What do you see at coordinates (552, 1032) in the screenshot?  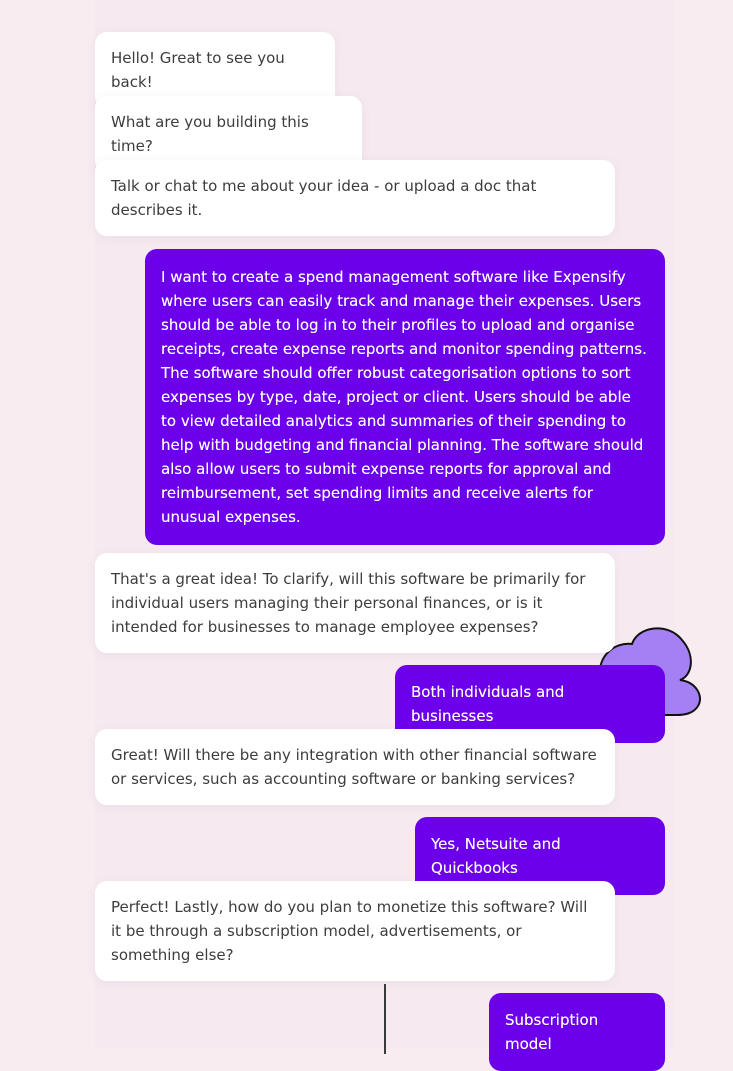 I see `message-text: Subscription model` at bounding box center [552, 1032].